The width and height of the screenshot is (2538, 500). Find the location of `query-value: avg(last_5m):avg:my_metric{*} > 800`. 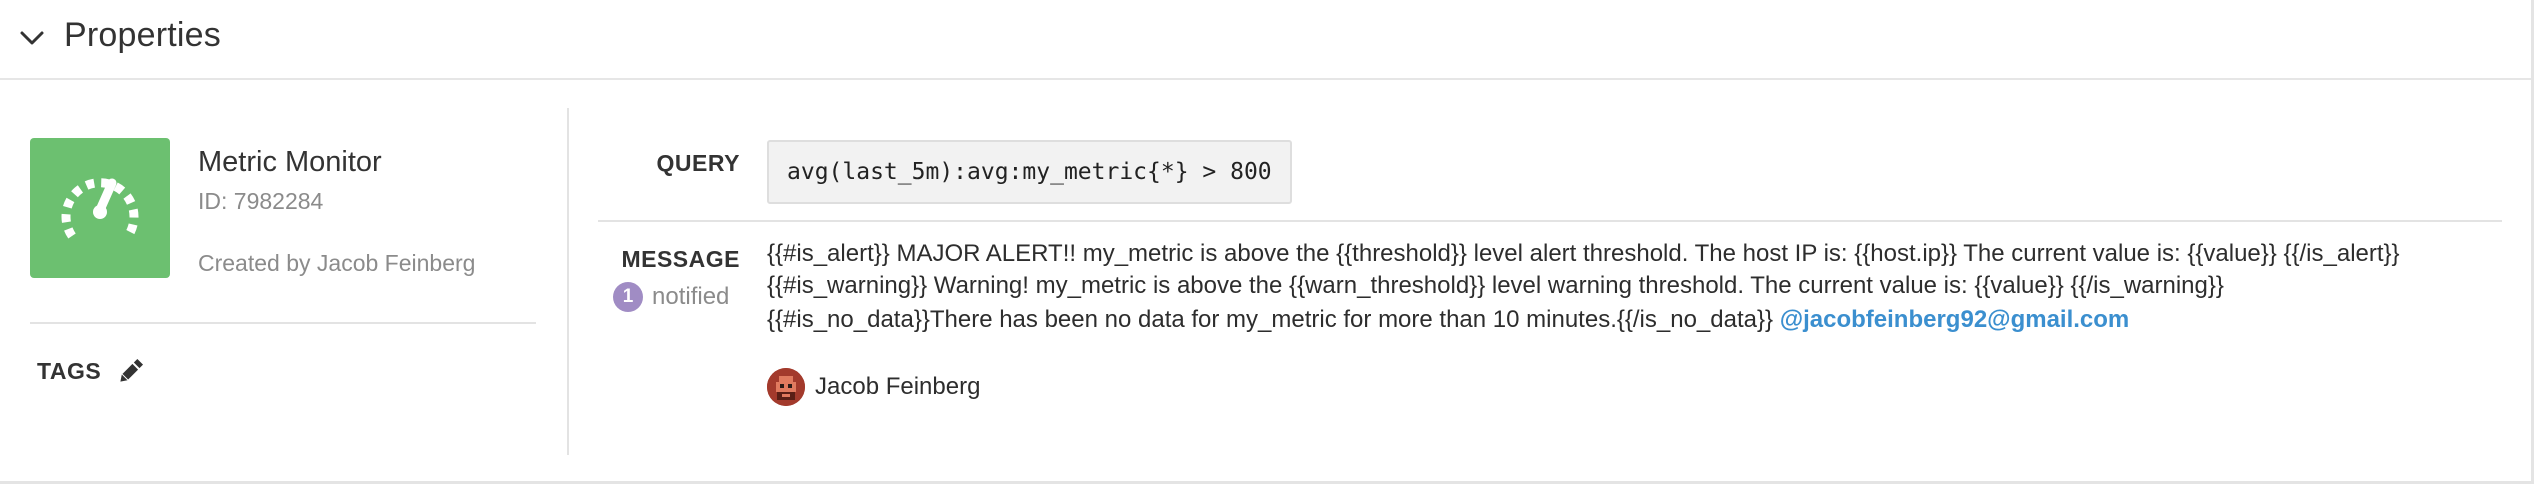

query-value: avg(last_5m):avg:my_metric{*} > 800 is located at coordinates (1029, 172).